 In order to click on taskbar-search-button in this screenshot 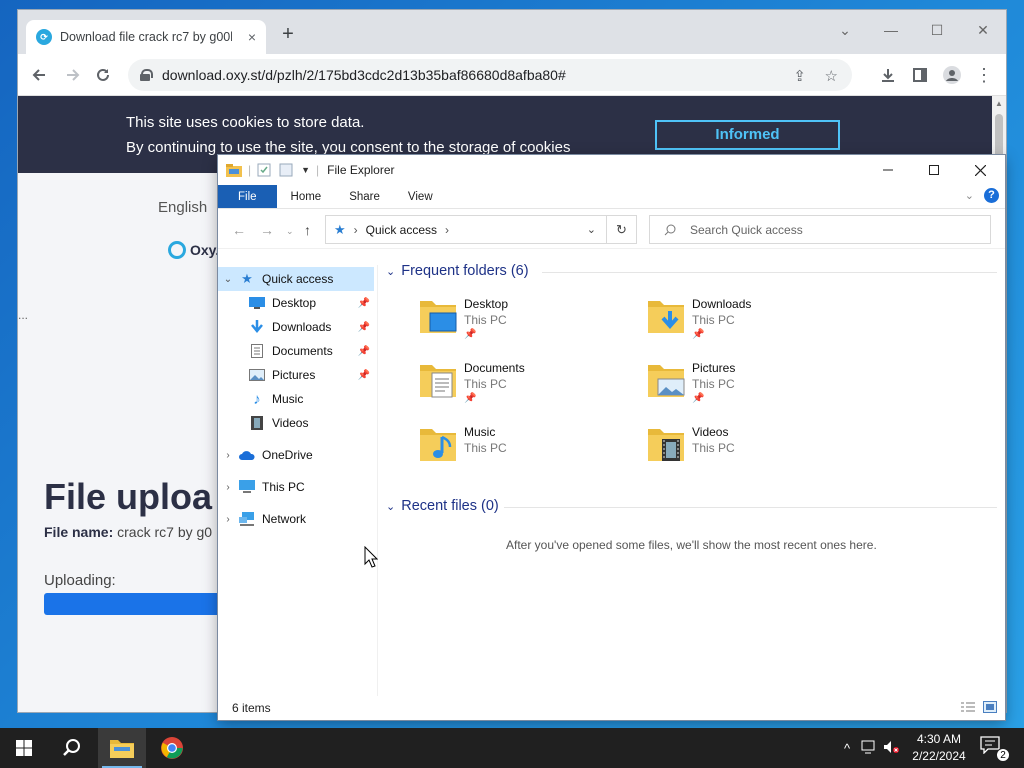, I will do `click(72, 748)`.